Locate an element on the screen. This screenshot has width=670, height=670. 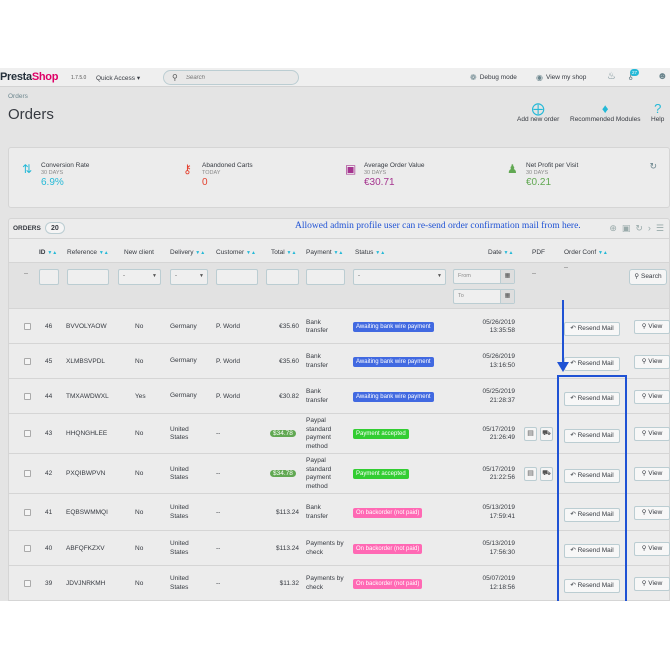
order-total: $11.32 is located at coordinates (289, 583).